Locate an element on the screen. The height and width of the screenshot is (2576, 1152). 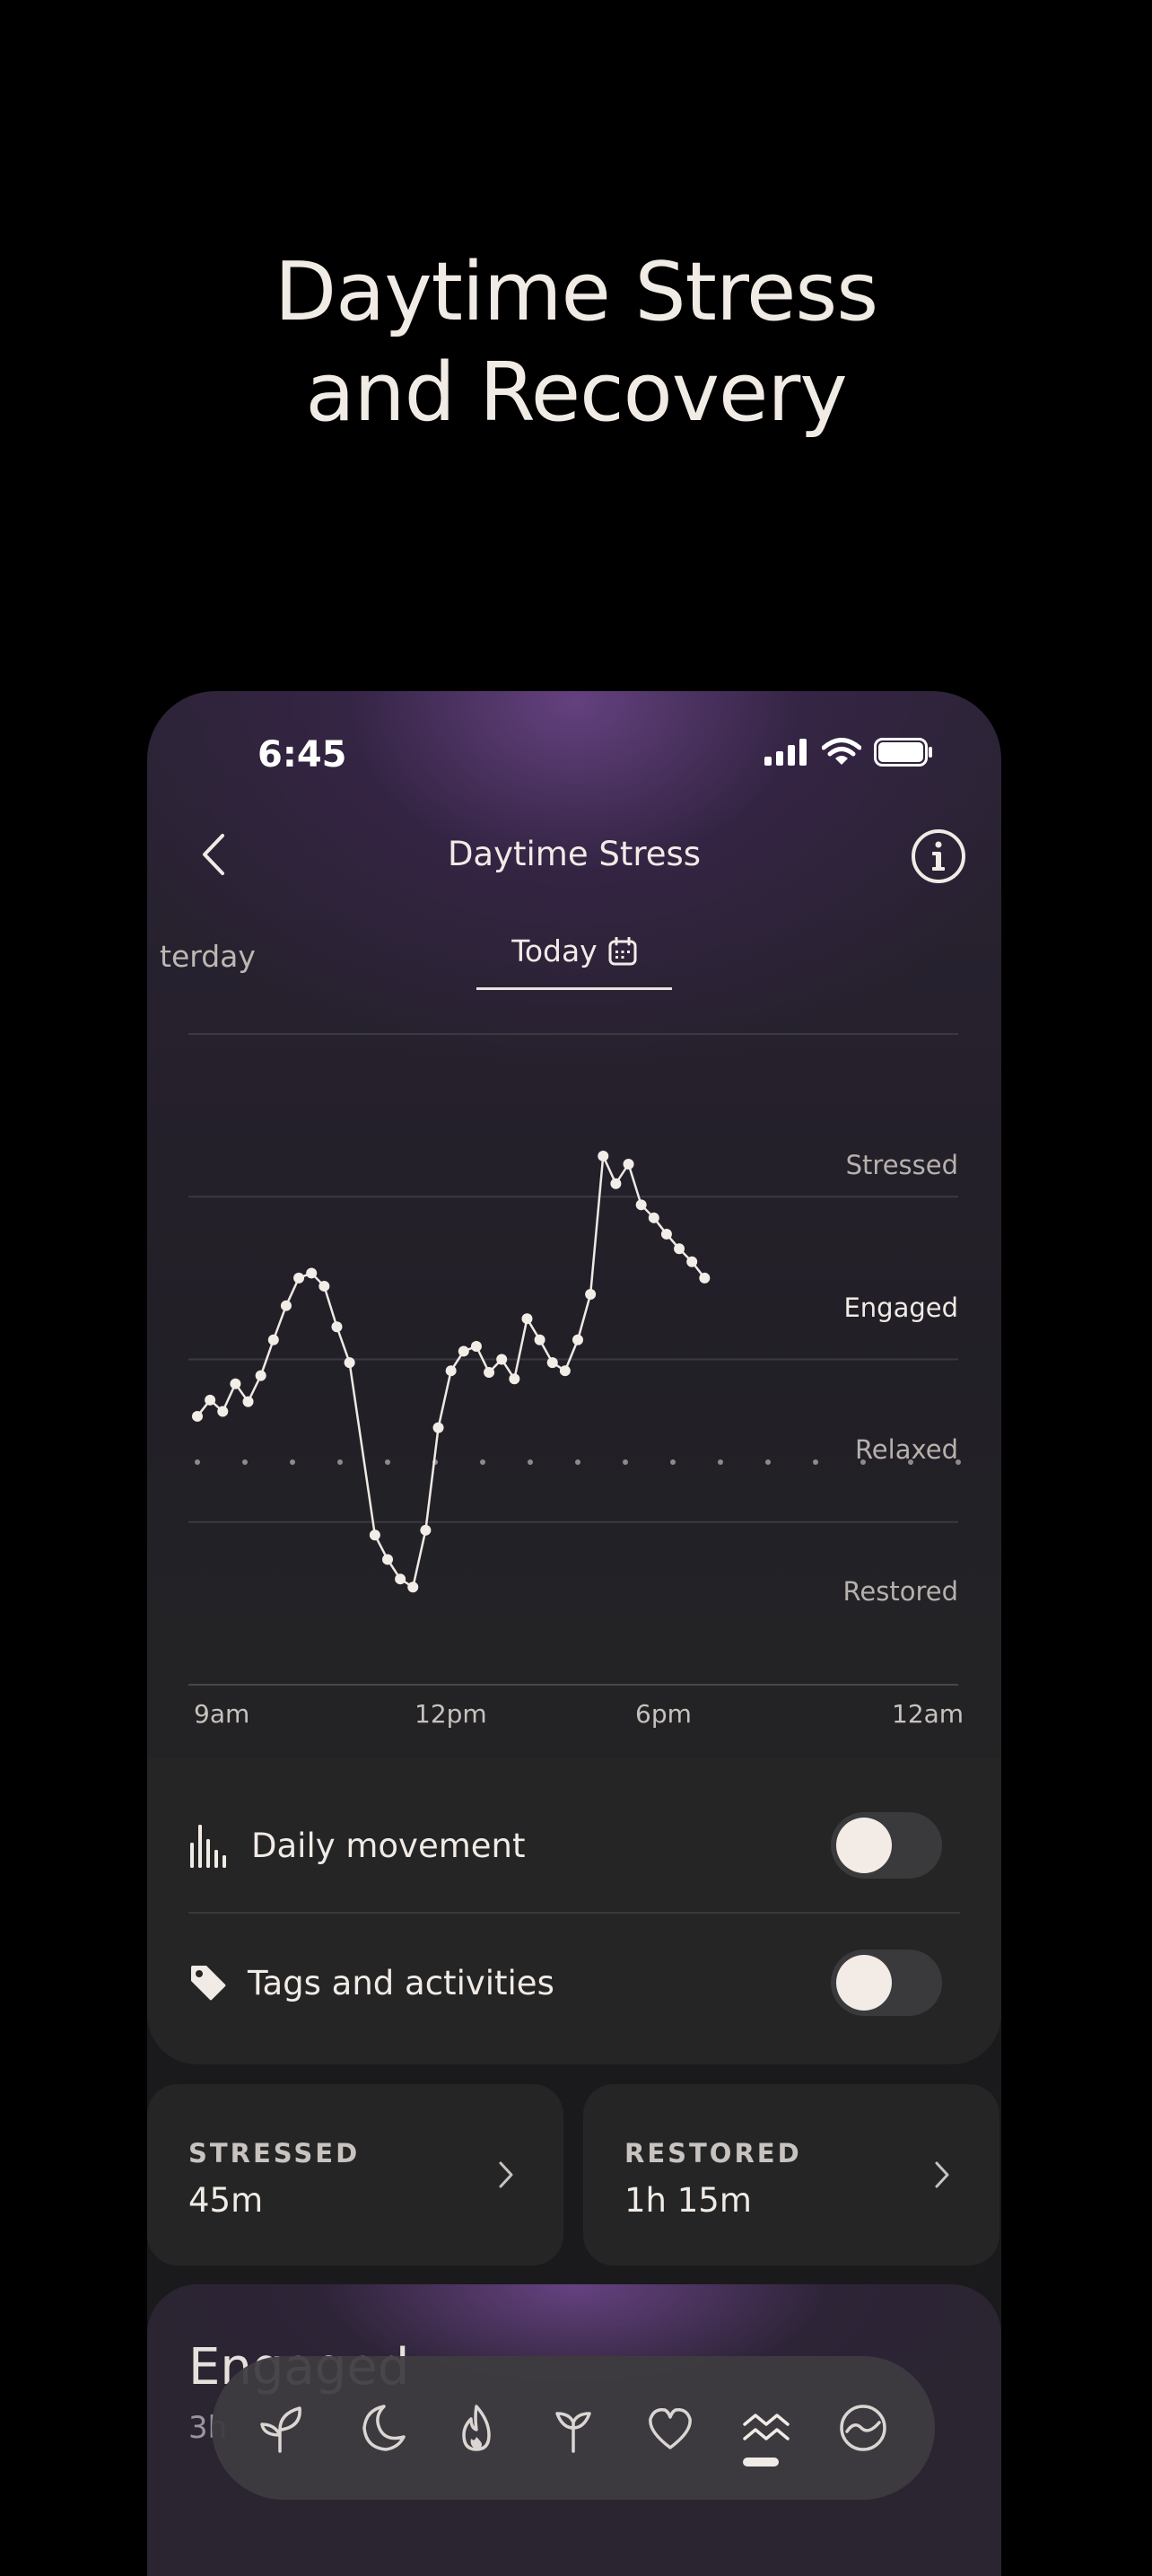
sprout-icon is located at coordinates (280, 2429).